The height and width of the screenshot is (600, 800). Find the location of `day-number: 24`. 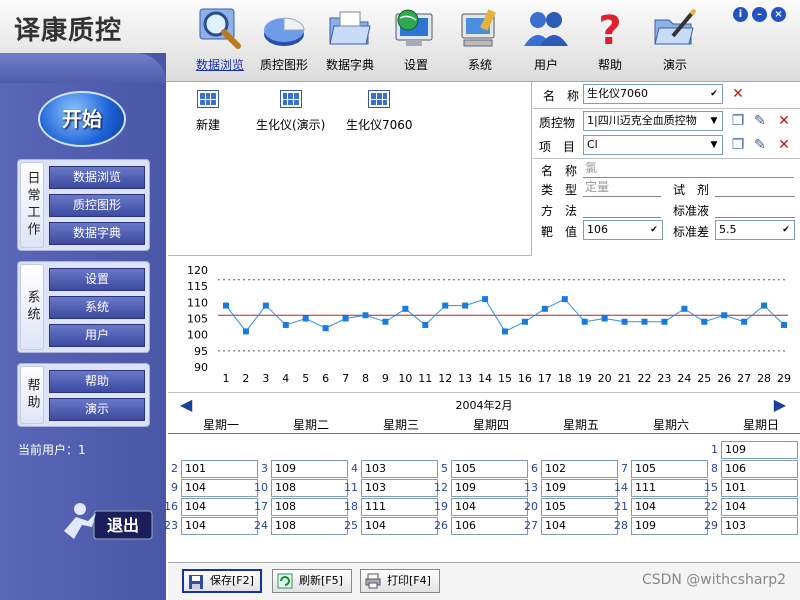

day-number: 24 is located at coordinates (261, 525).